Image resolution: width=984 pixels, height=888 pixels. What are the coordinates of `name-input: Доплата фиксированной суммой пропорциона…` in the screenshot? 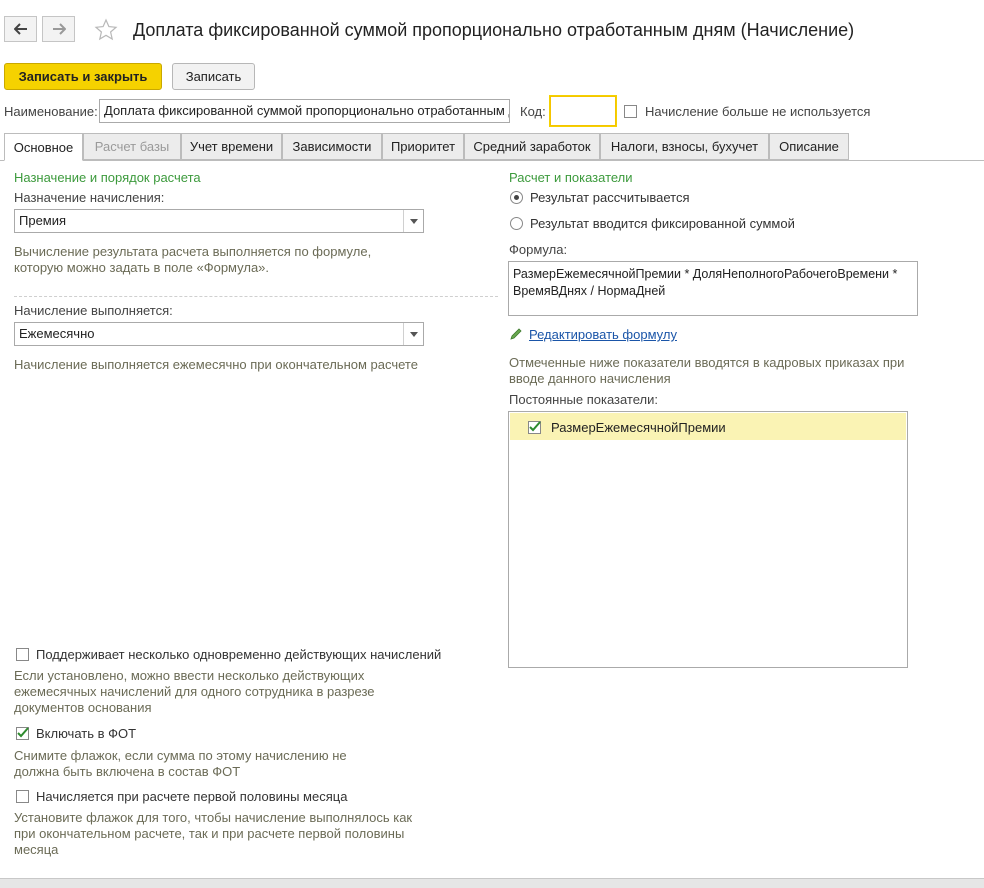 It's located at (304, 111).